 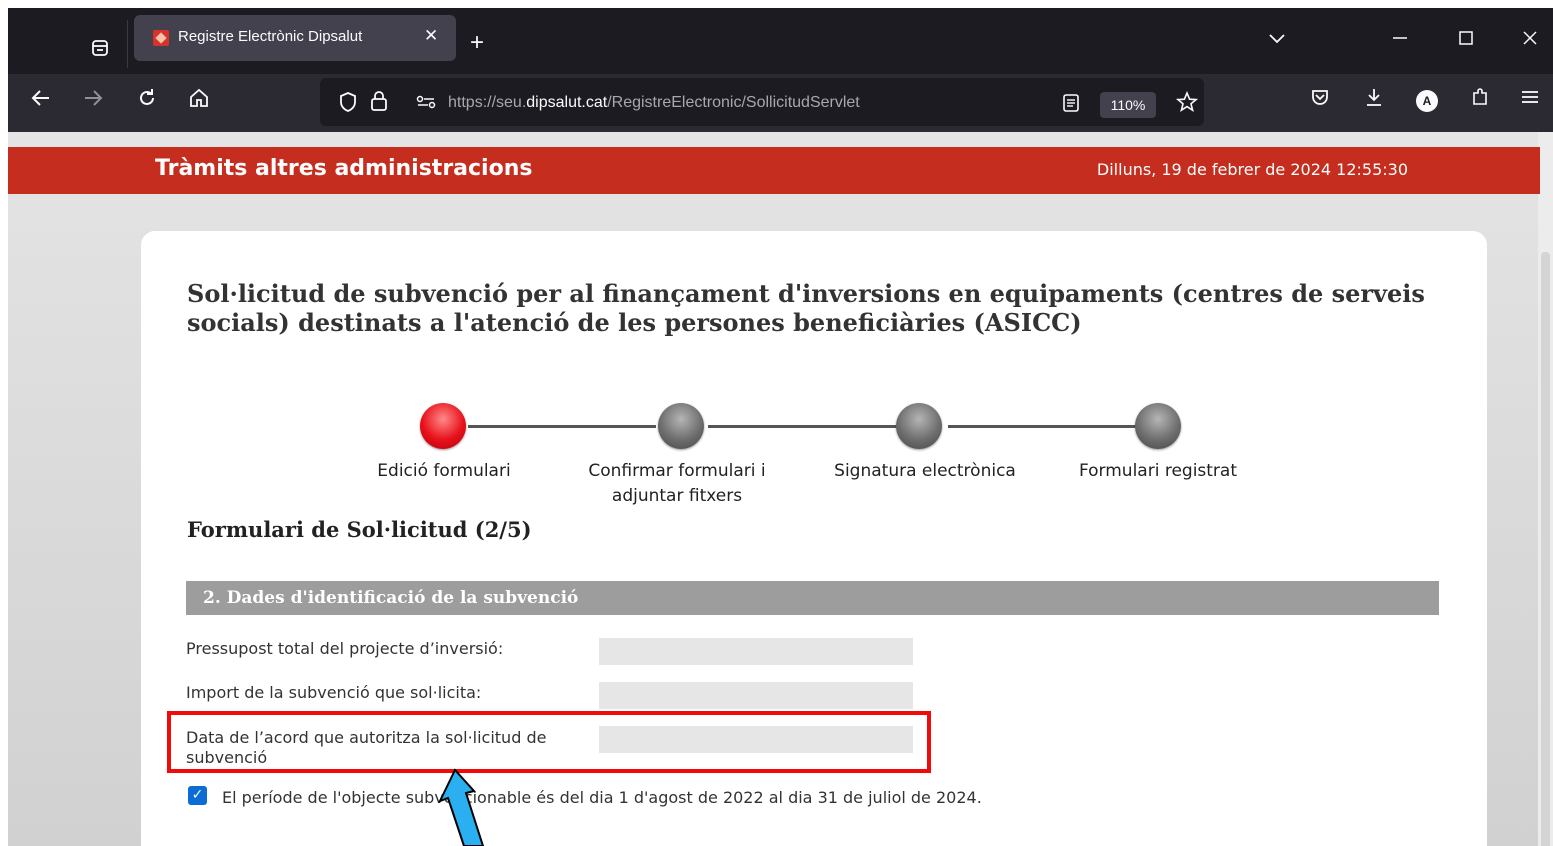 What do you see at coordinates (1158, 471) in the screenshot?
I see `step-label: Formulari registrat` at bounding box center [1158, 471].